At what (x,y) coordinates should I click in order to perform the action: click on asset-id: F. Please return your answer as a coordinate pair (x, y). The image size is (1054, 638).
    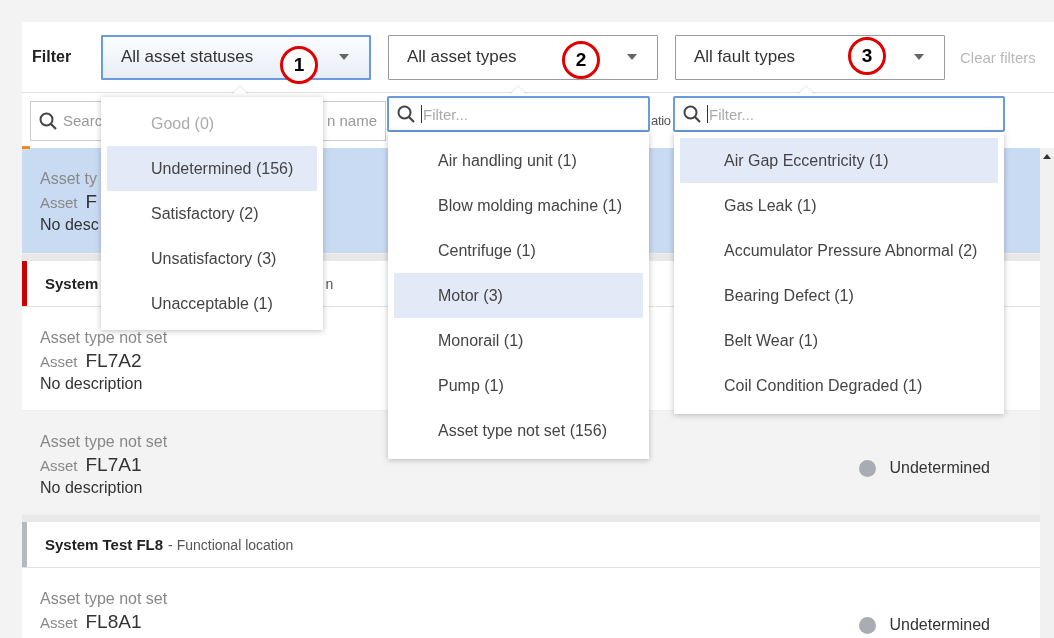
    Looking at the image, I should click on (91, 202).